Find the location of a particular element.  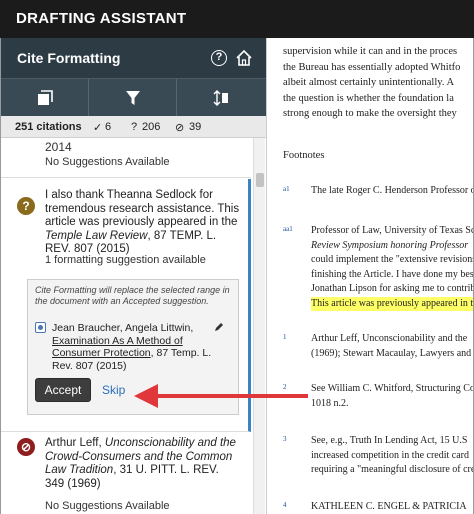

app-title: DRAFTING ASSISTANT is located at coordinates (101, 18).